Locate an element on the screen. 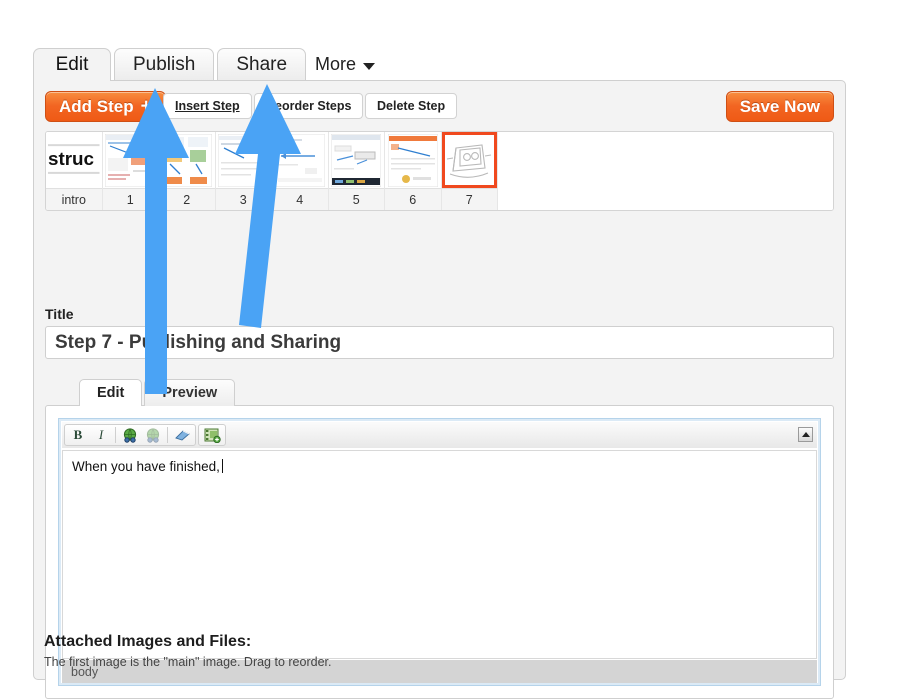 The height and width of the screenshot is (699, 898). step-thumbnail-4: 4 is located at coordinates (300, 171).